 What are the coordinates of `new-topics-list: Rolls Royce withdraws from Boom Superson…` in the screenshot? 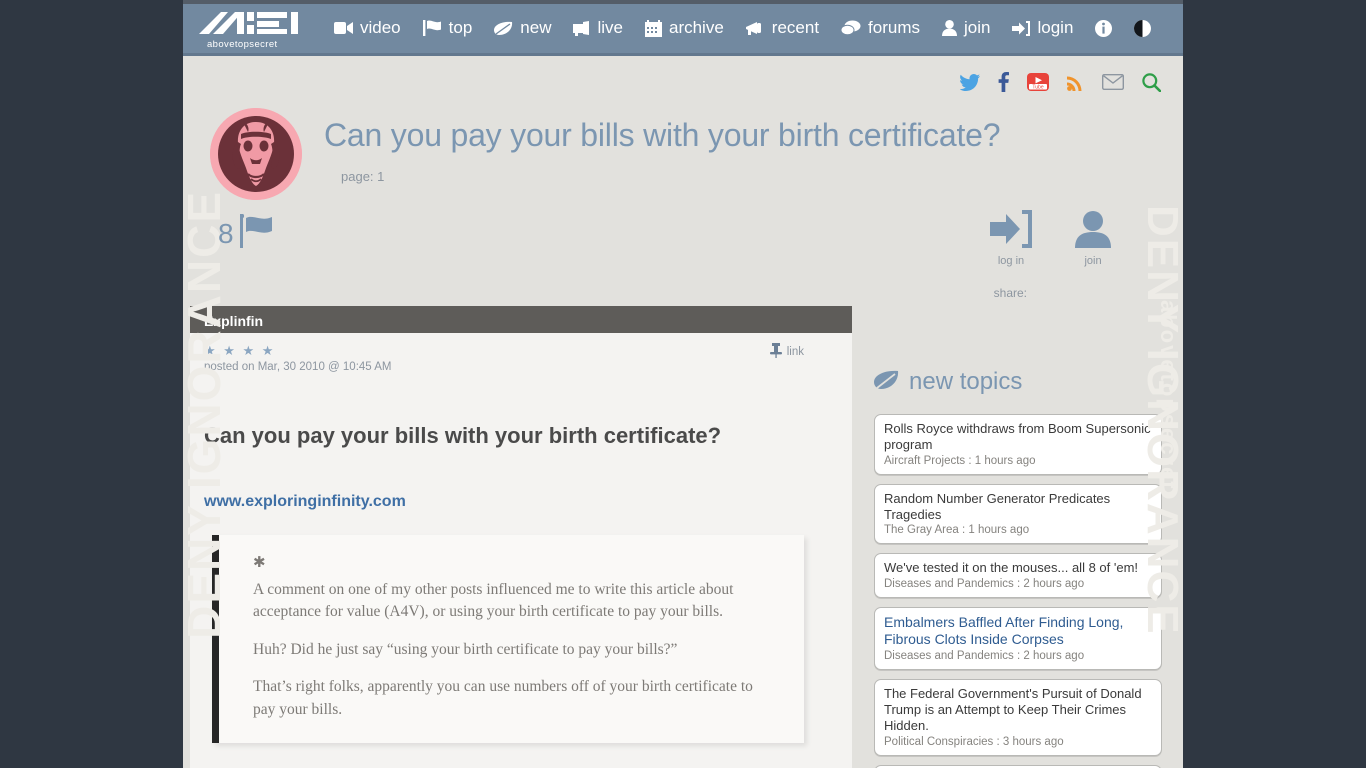 It's located at (1018, 591).